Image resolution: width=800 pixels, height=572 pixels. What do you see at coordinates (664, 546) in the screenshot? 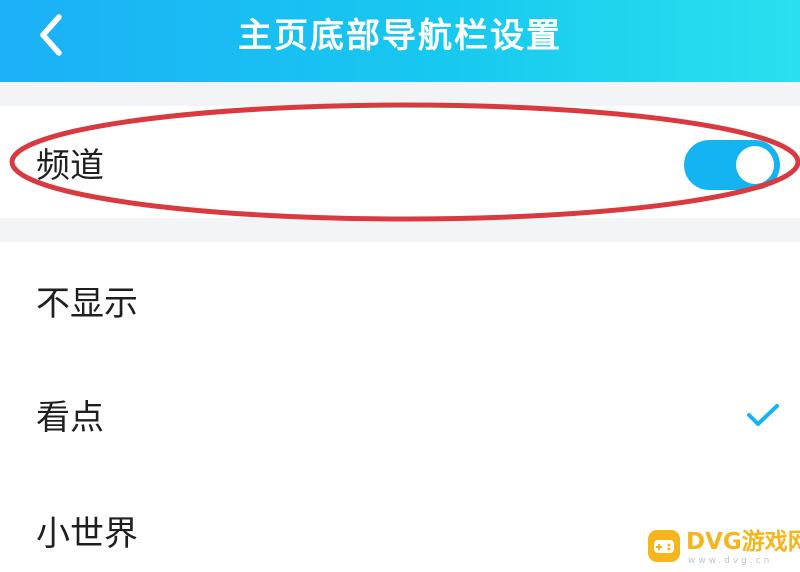
I see `gamepad-icon` at bounding box center [664, 546].